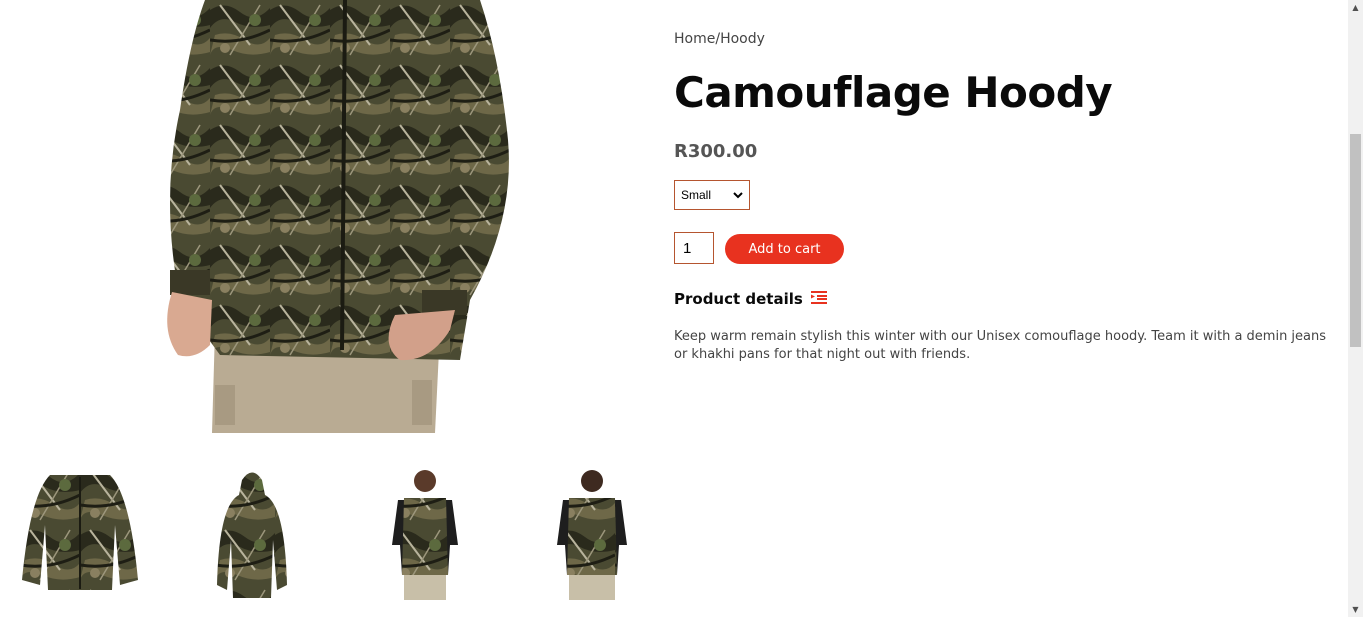  I want to click on chevron-down-icon, so click(738, 195).